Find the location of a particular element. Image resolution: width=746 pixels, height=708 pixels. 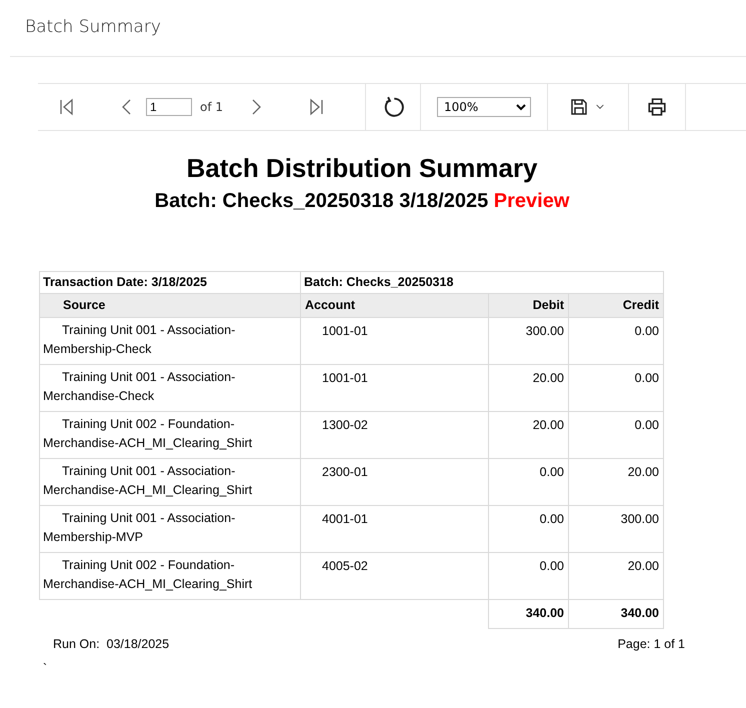

printer-icon is located at coordinates (657, 107).